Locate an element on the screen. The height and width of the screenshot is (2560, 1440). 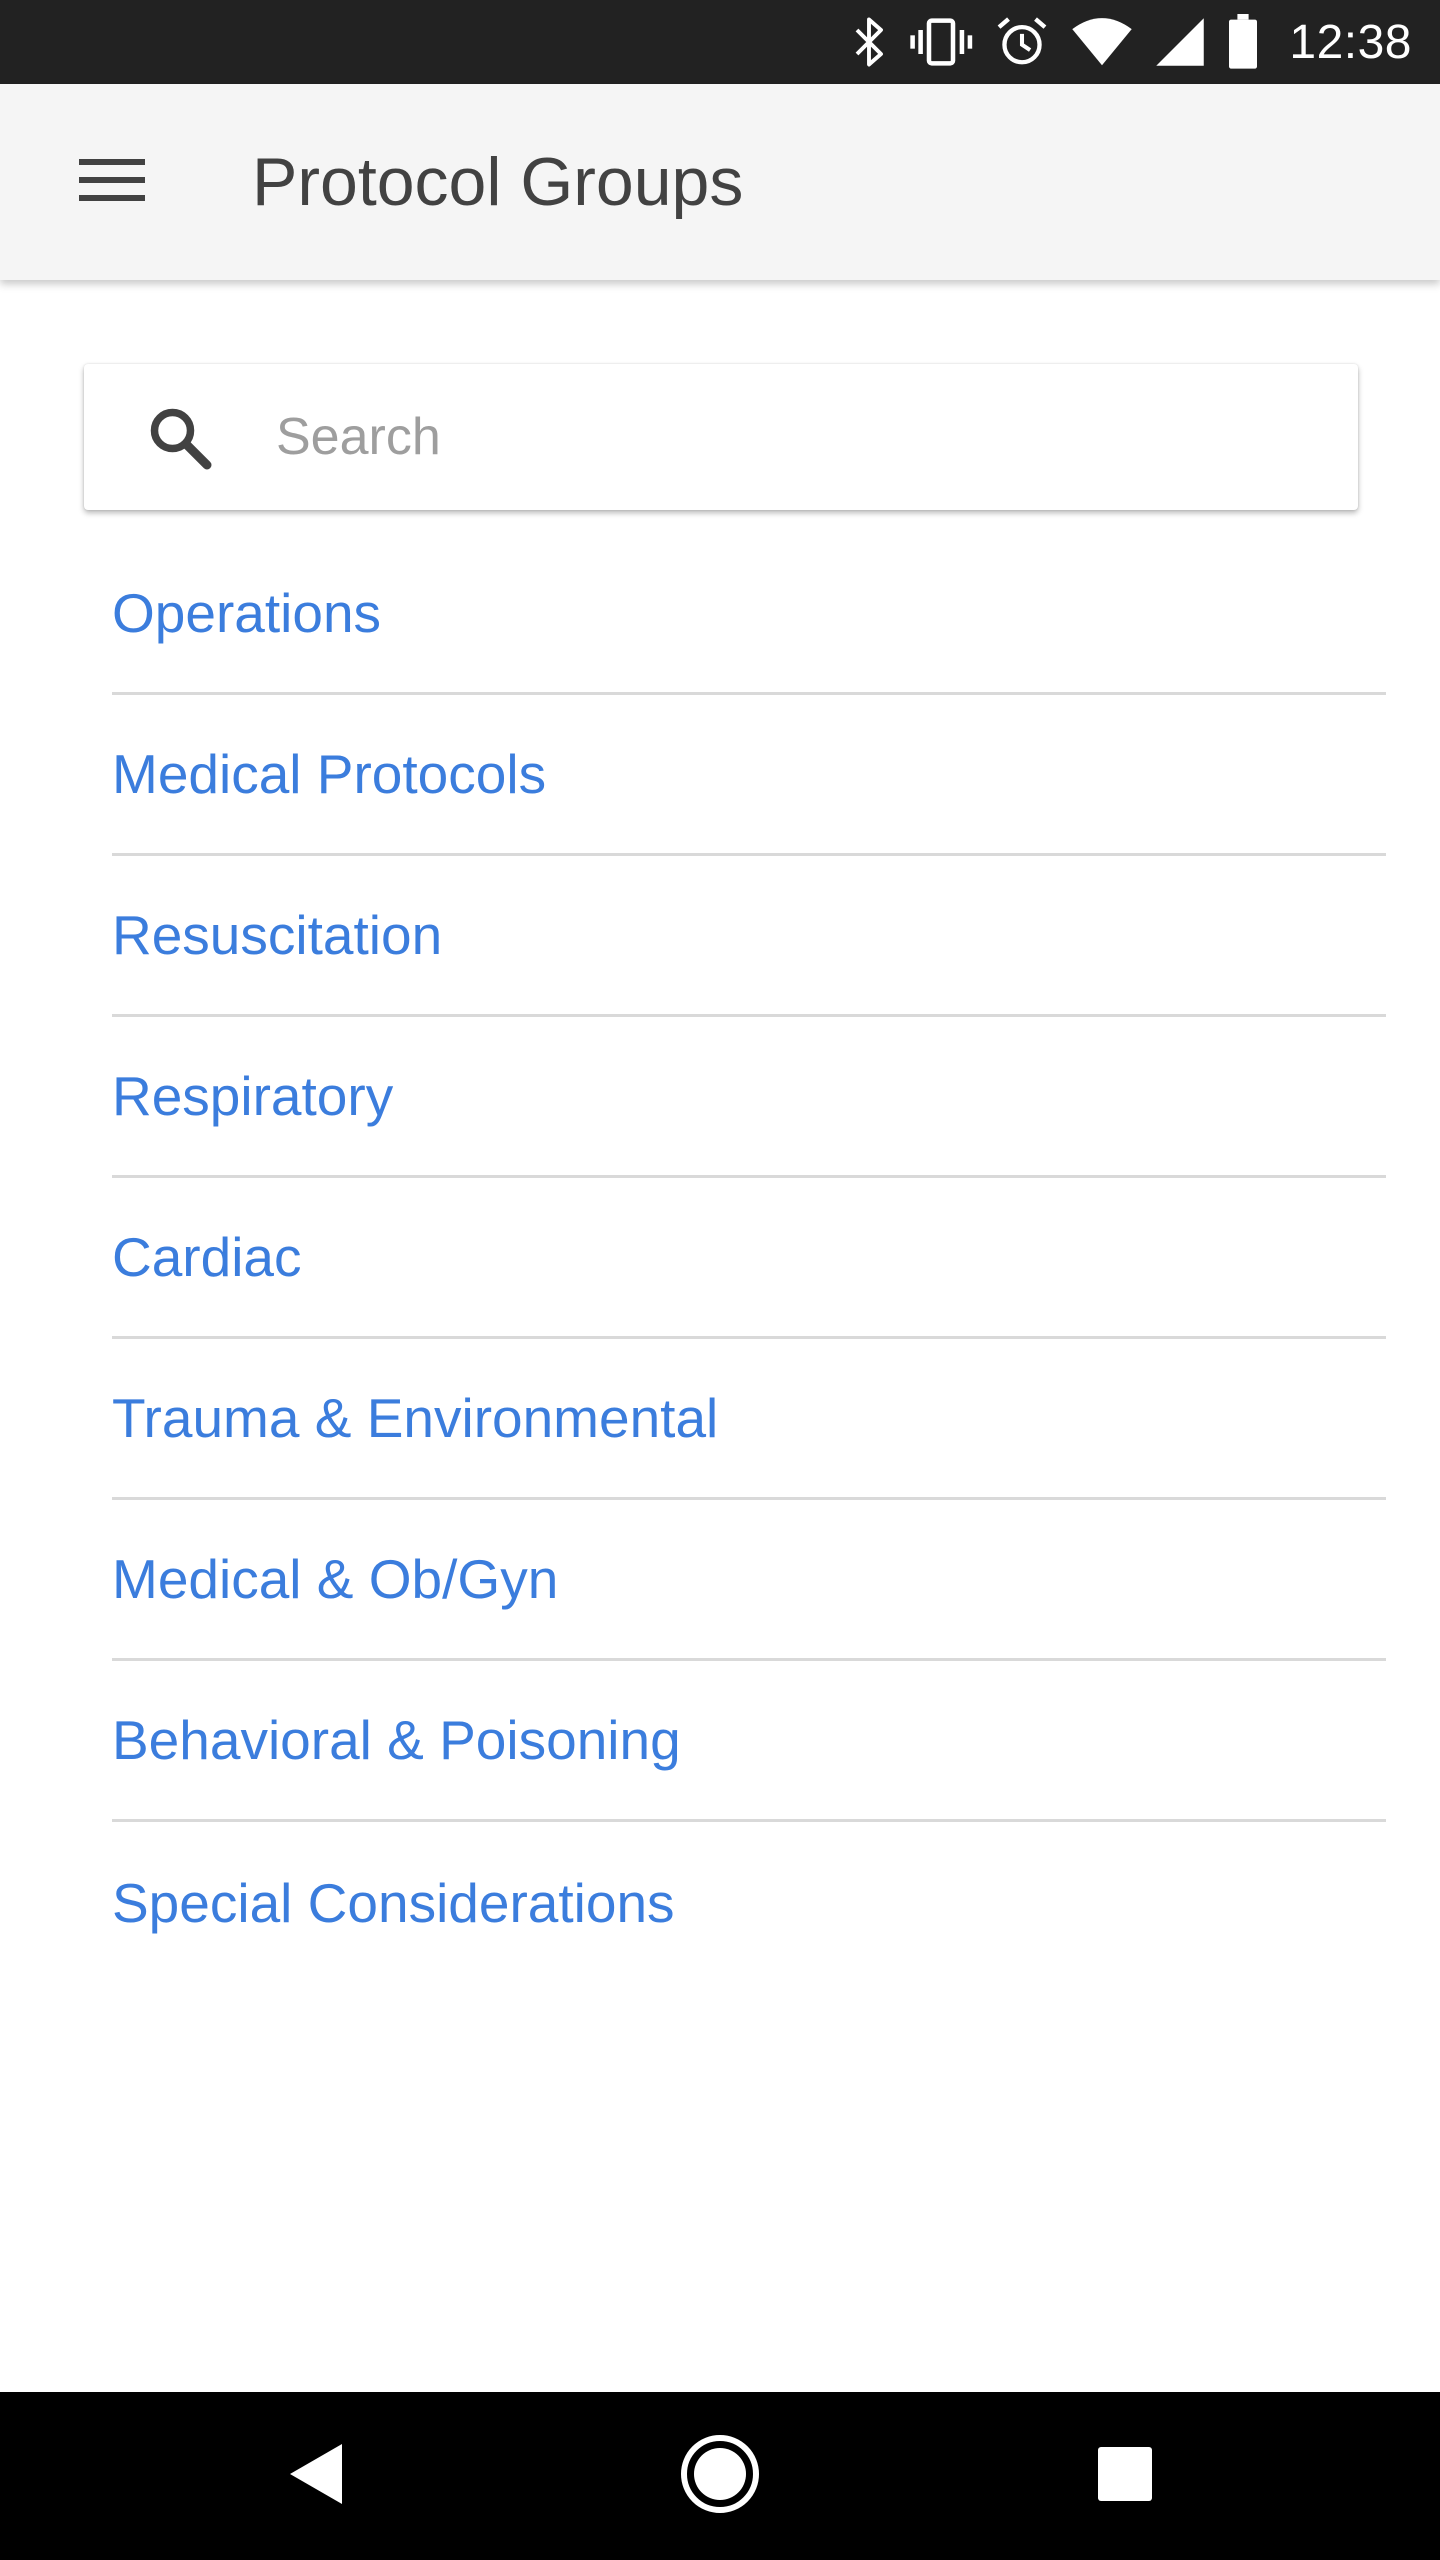
list-item: Cardiac is located at coordinates (749, 1258).